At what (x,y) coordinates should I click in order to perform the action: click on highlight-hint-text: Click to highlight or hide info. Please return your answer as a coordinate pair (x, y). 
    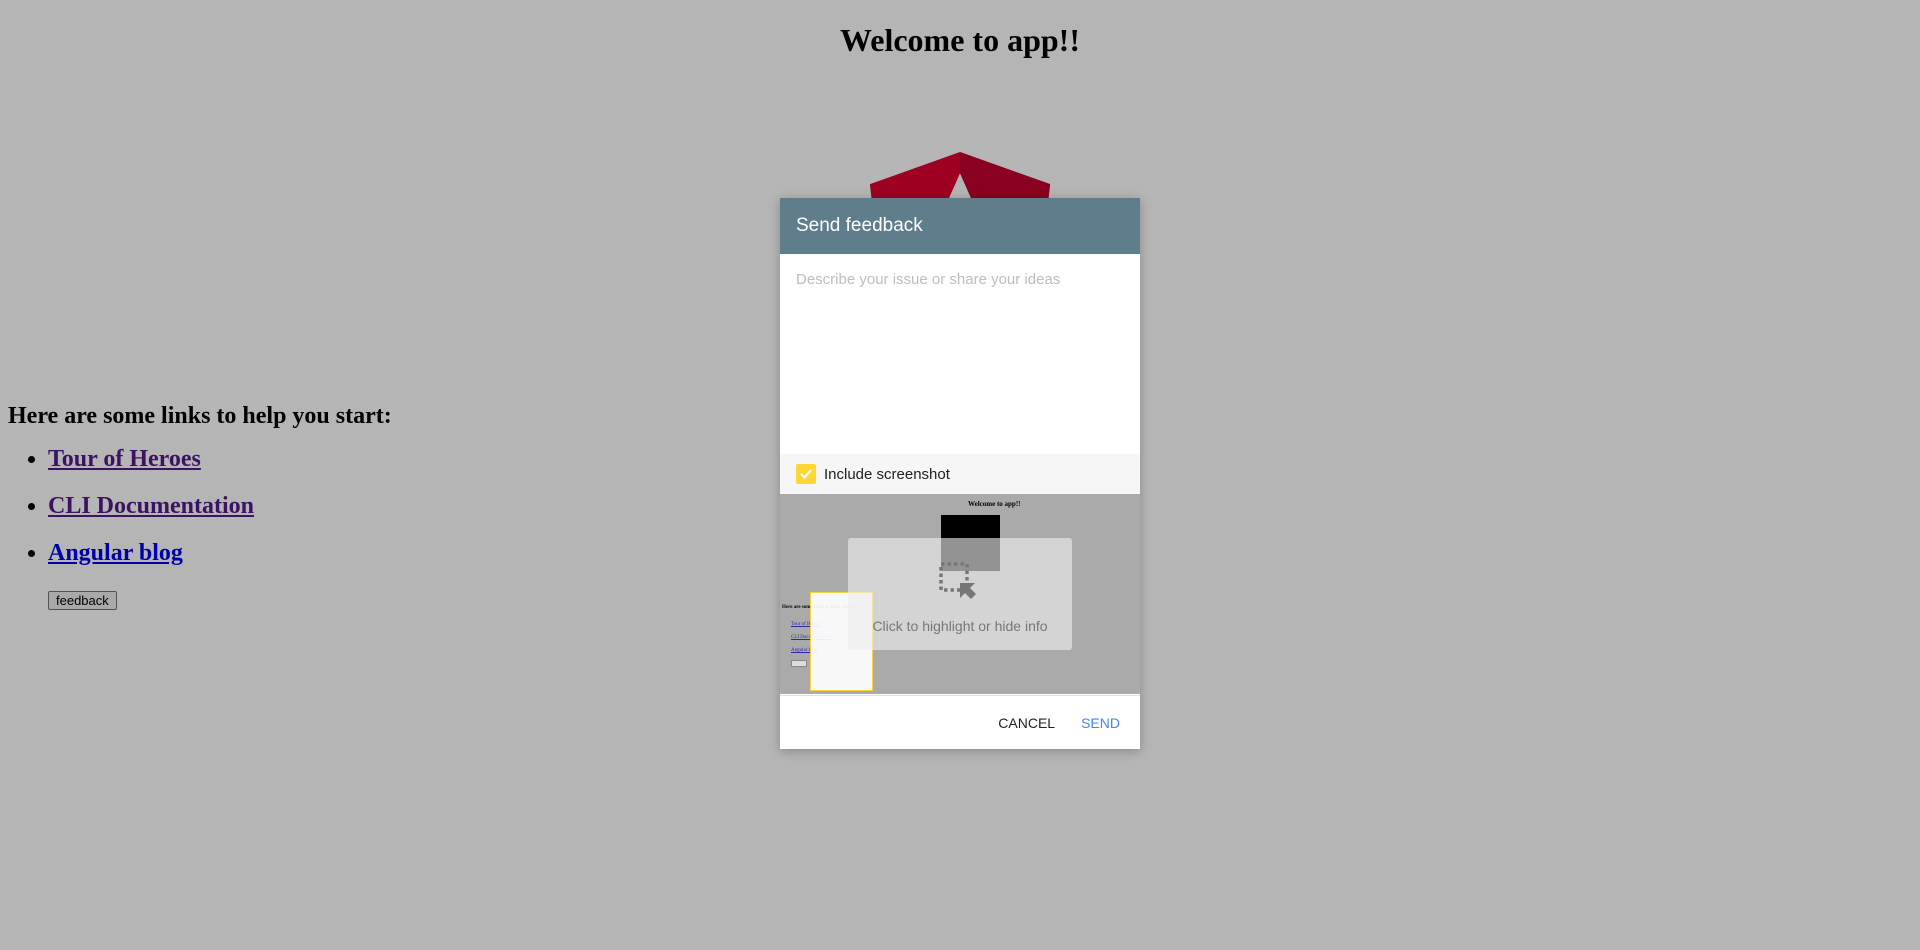
    Looking at the image, I should click on (960, 626).